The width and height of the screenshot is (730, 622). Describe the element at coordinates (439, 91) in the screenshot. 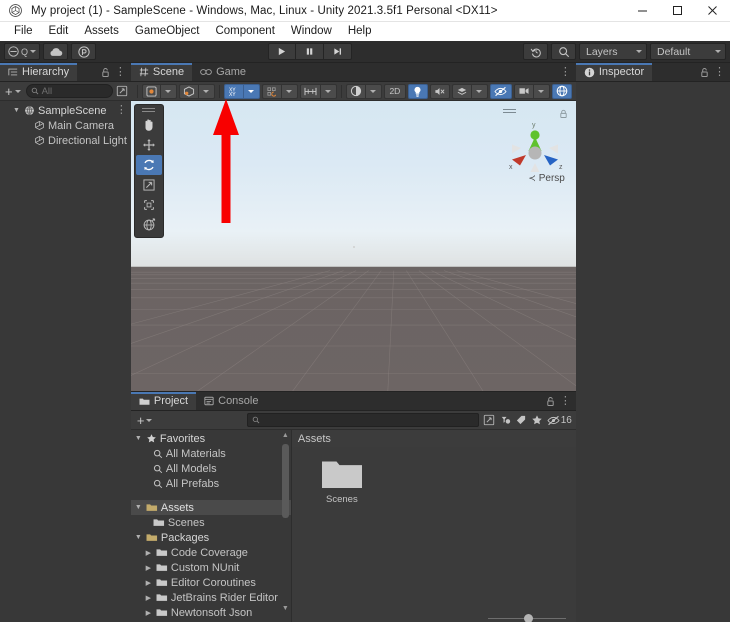

I see `audio-toggle-button` at that location.